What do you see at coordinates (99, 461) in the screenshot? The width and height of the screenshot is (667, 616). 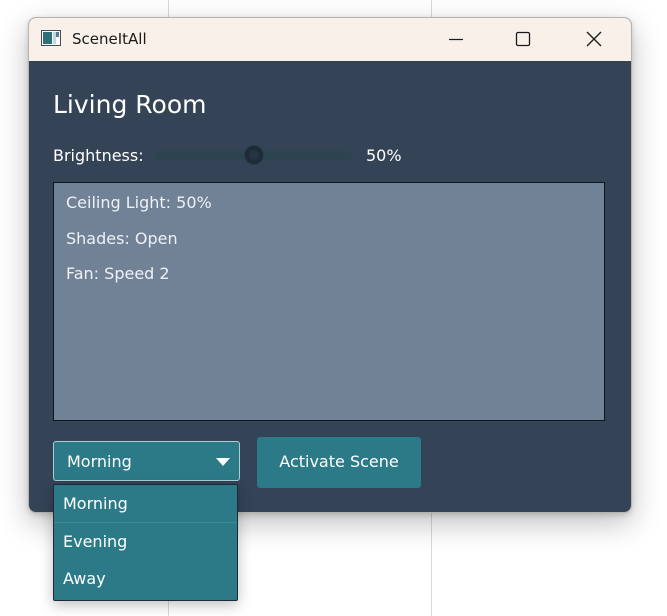 I see `scene-select-value: Morning` at bounding box center [99, 461].